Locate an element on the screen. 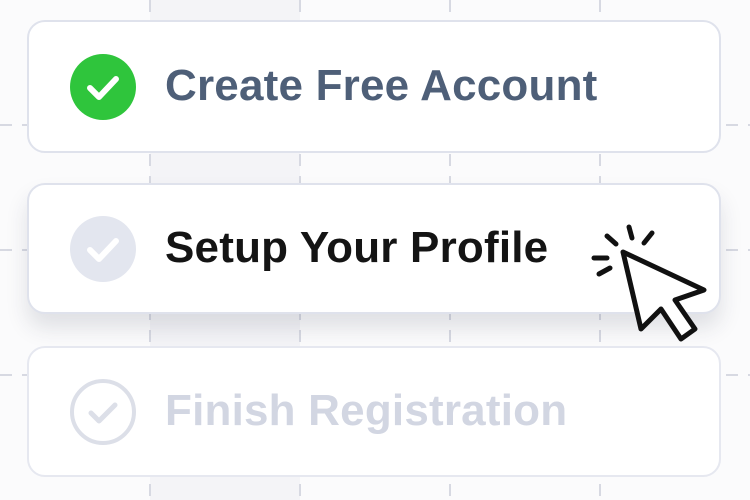 This screenshot has width=750, height=500. pointer-cursor-click-icon is located at coordinates (649, 283).